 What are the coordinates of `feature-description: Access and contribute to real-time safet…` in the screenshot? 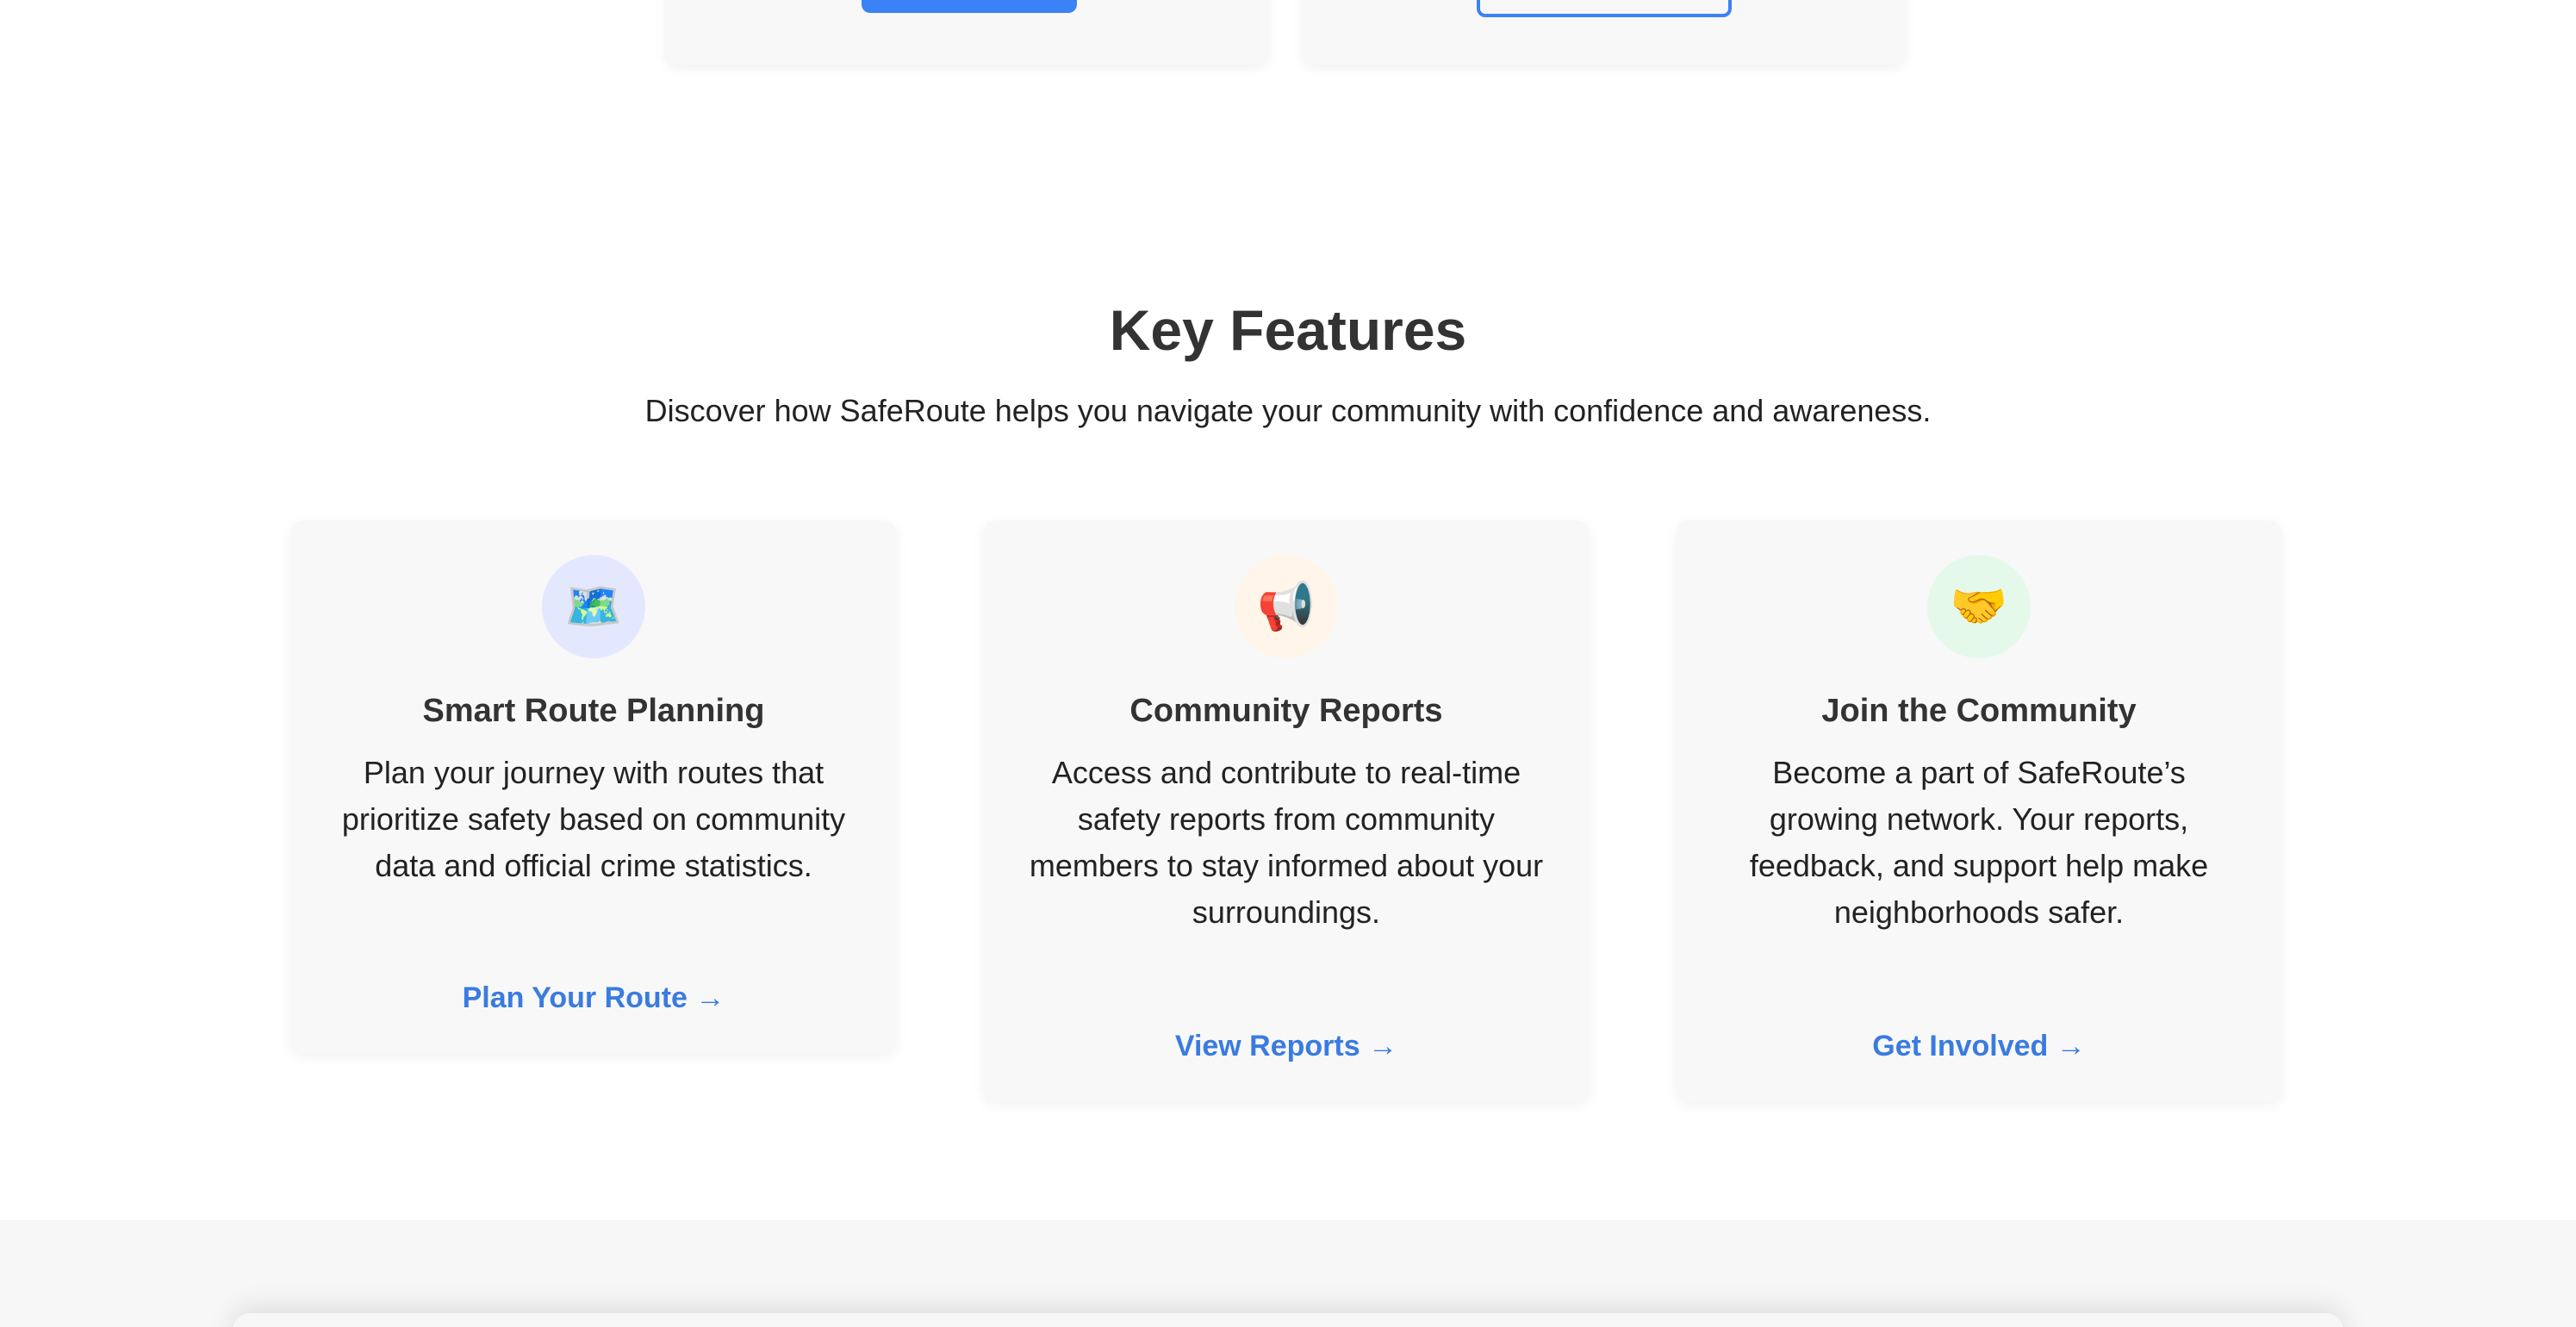 It's located at (1287, 843).